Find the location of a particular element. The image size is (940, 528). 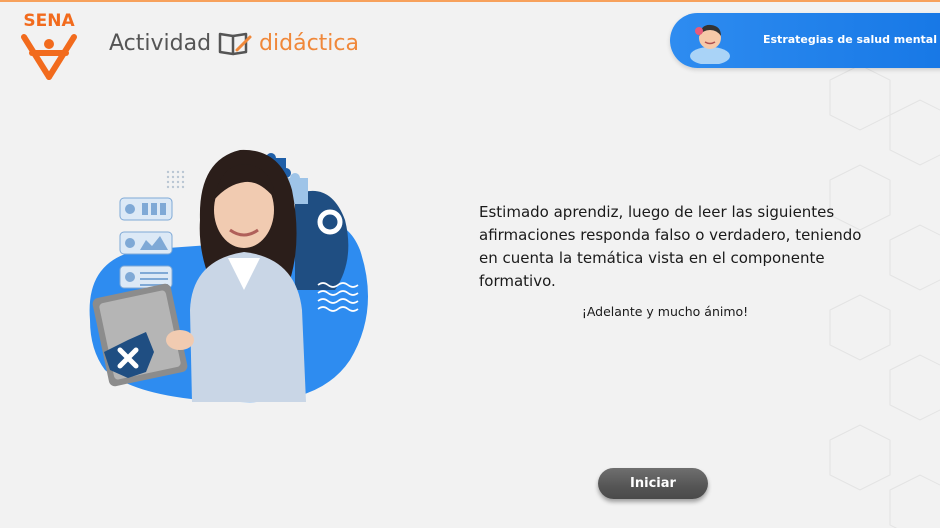

book-pencil-icon is located at coordinates (235, 44).